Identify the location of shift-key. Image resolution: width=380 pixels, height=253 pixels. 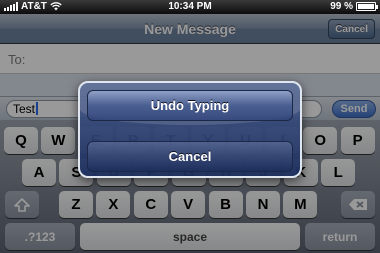
(22, 204).